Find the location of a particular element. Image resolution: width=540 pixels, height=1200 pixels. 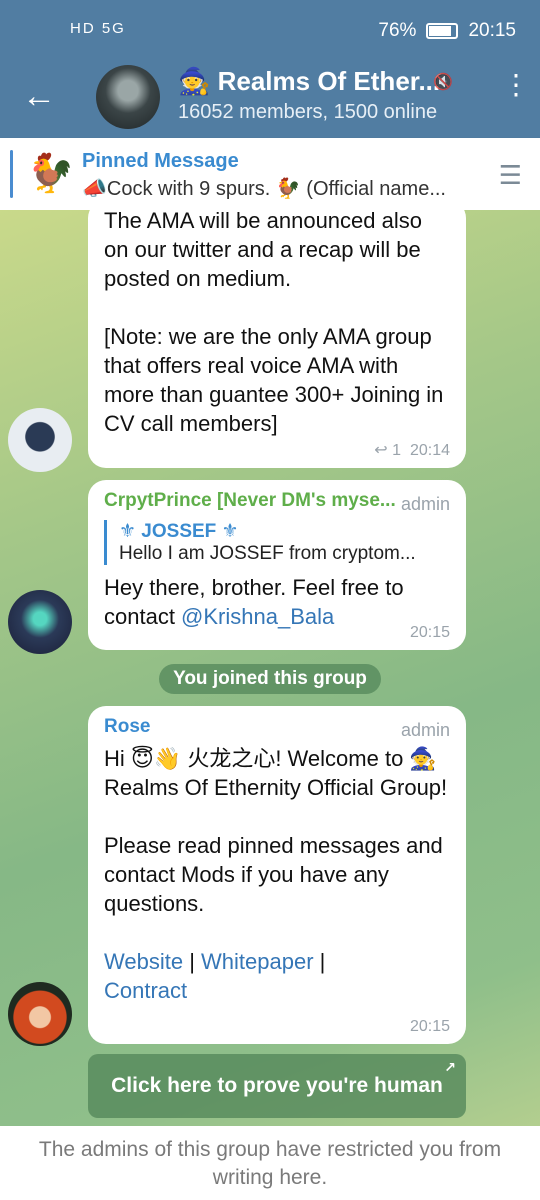

status-bar: HD 5G 76% 20:15 is located at coordinates (270, 31).